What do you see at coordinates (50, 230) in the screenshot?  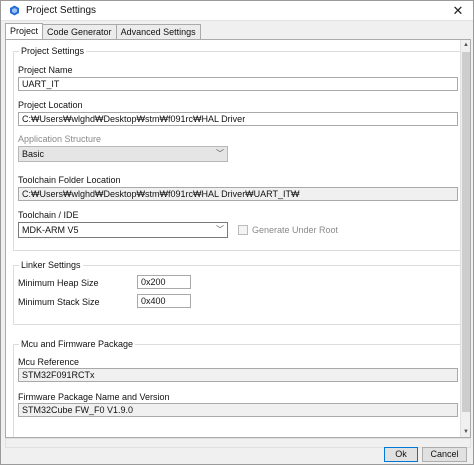 I see `toolchain-ide-value: MDK-ARM V5` at bounding box center [50, 230].